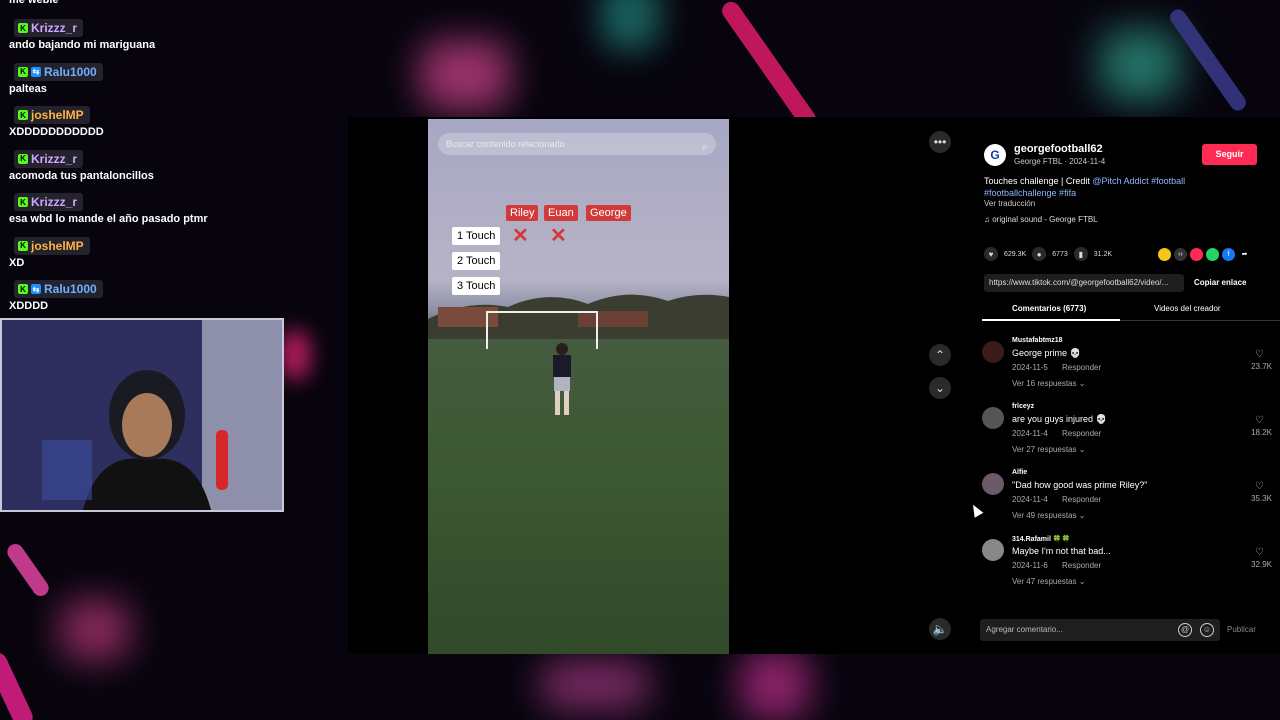 The height and width of the screenshot is (720, 1280). Describe the element at coordinates (577, 144) in the screenshot. I see `related-search-input: Buscar contenido relacionado ⌕` at that location.